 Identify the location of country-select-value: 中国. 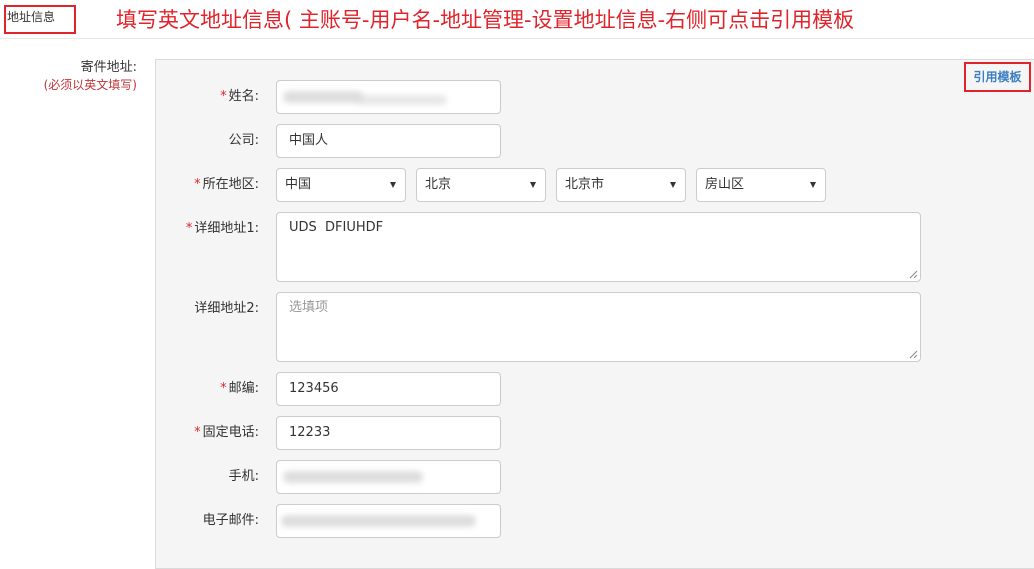
(298, 184).